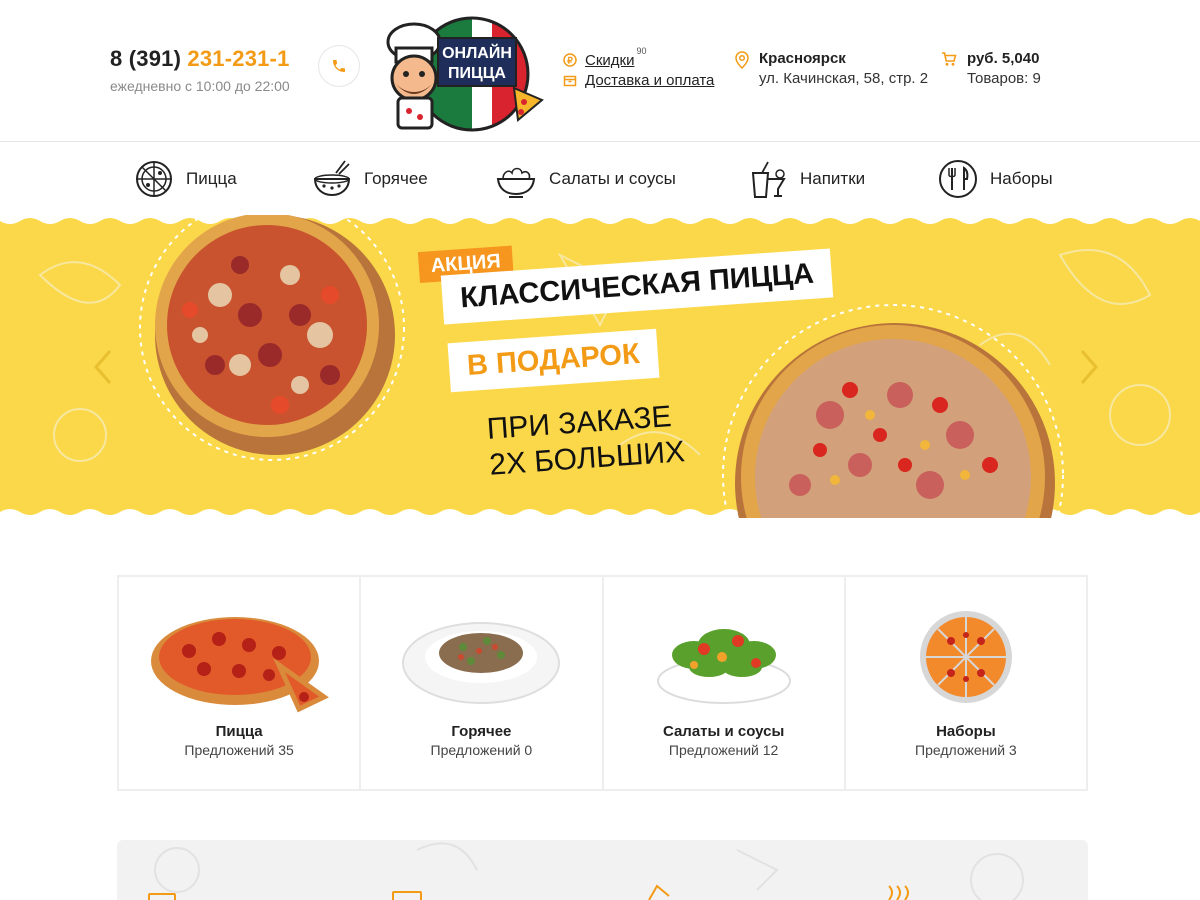  Describe the element at coordinates (612, 178) in the screenshot. I see `nav-label: Салаты и соусы` at that location.